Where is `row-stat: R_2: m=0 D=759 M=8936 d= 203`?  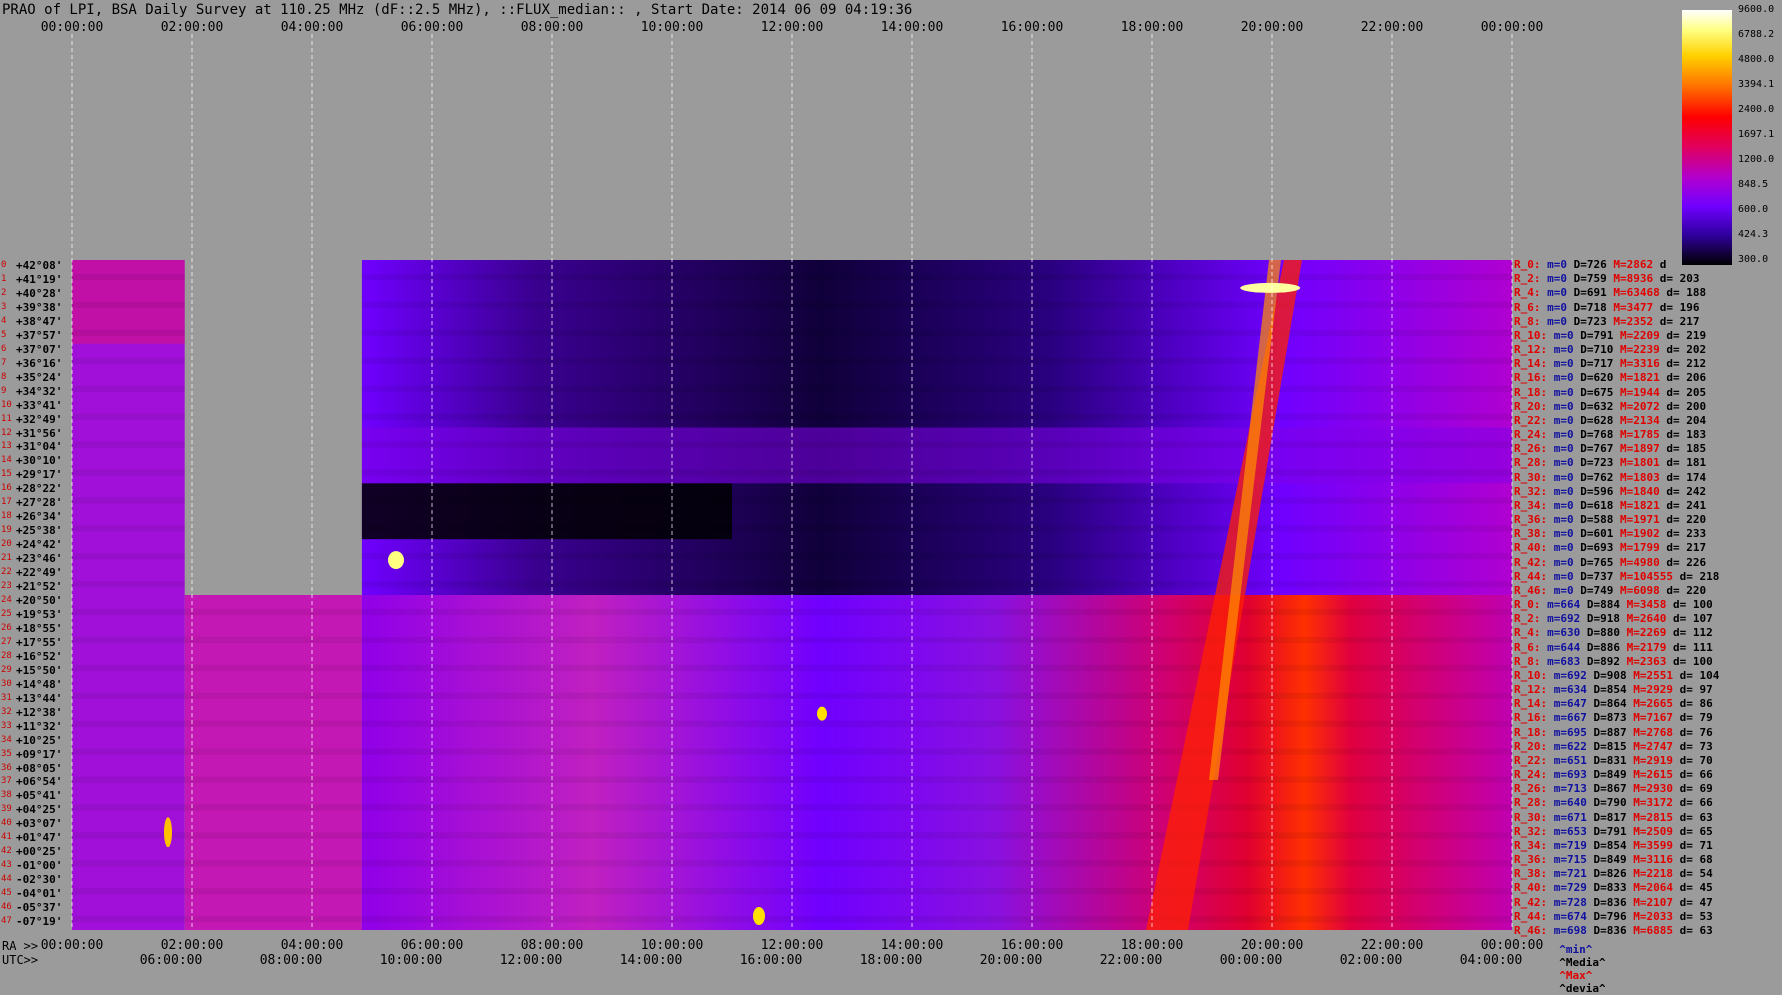 row-stat: R_2: m=0 D=759 M=8936 d= 203 is located at coordinates (1607, 279).